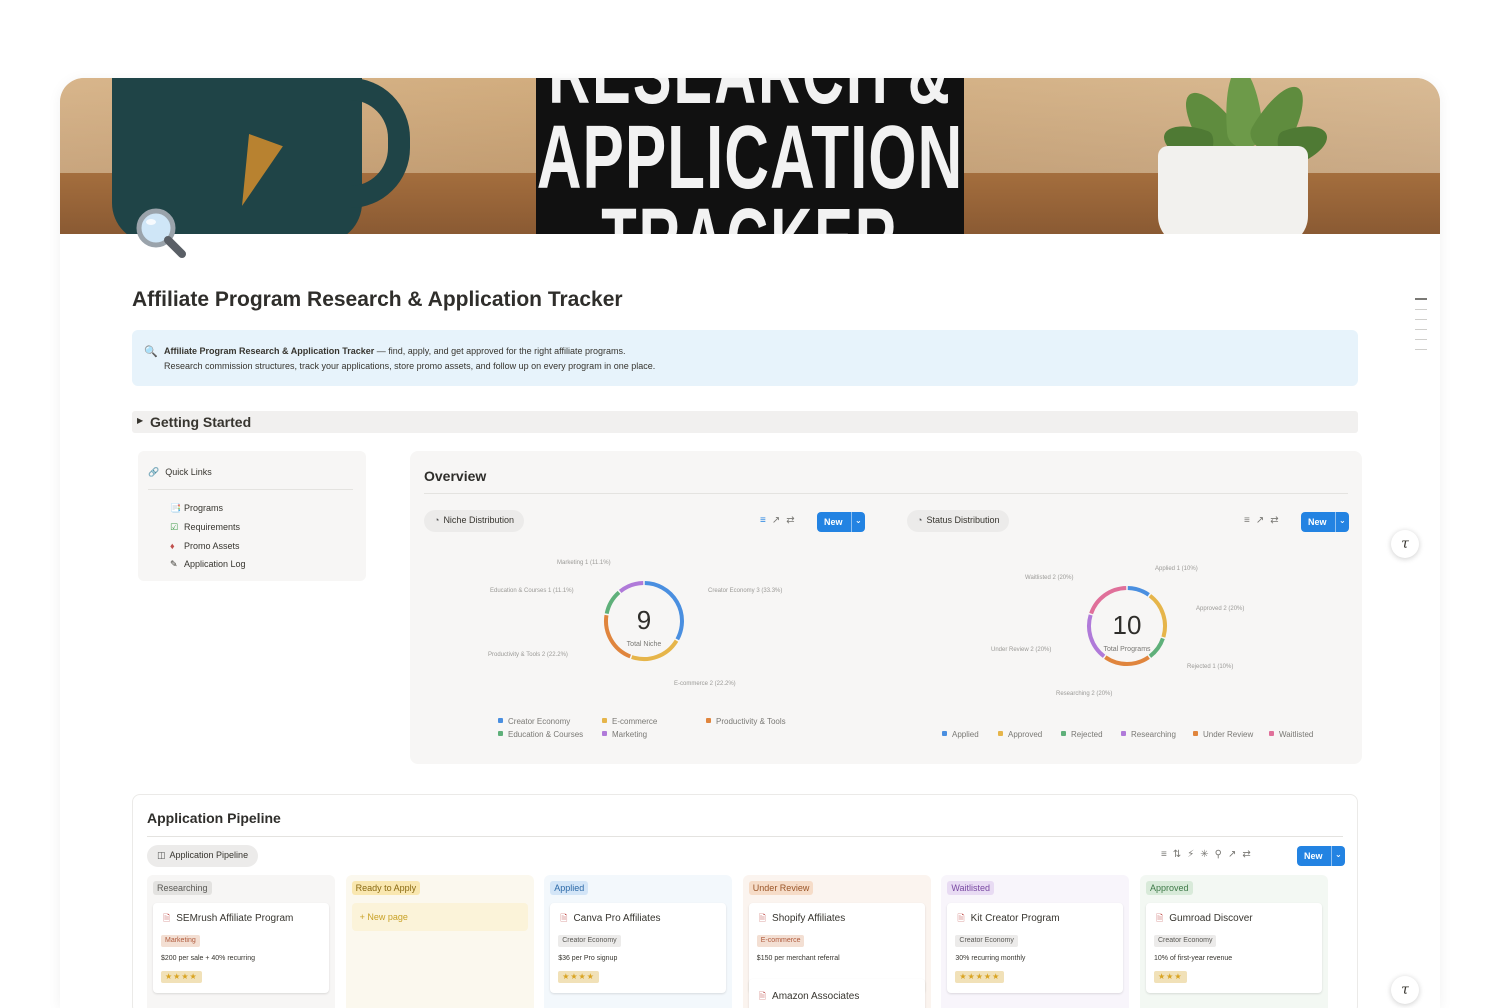  What do you see at coordinates (809, 918) in the screenshot?
I see `card-title-text: Shopify Affiliates` at bounding box center [809, 918].